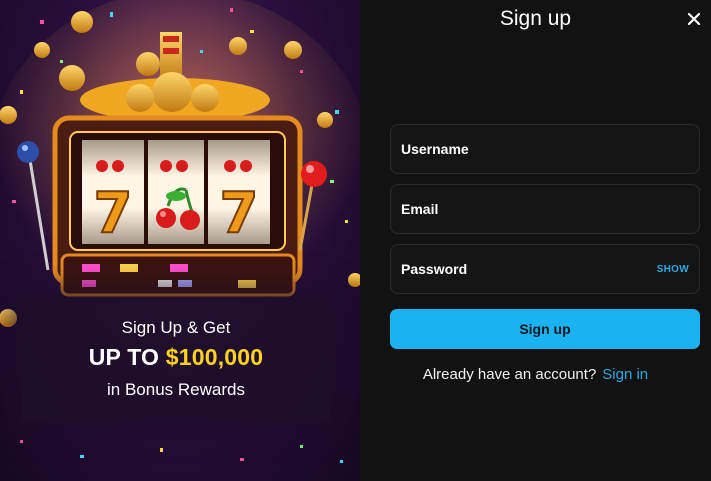 The width and height of the screenshot is (711, 481). I want to click on signin-prompt: Already have an account? Sign in, so click(535, 374).